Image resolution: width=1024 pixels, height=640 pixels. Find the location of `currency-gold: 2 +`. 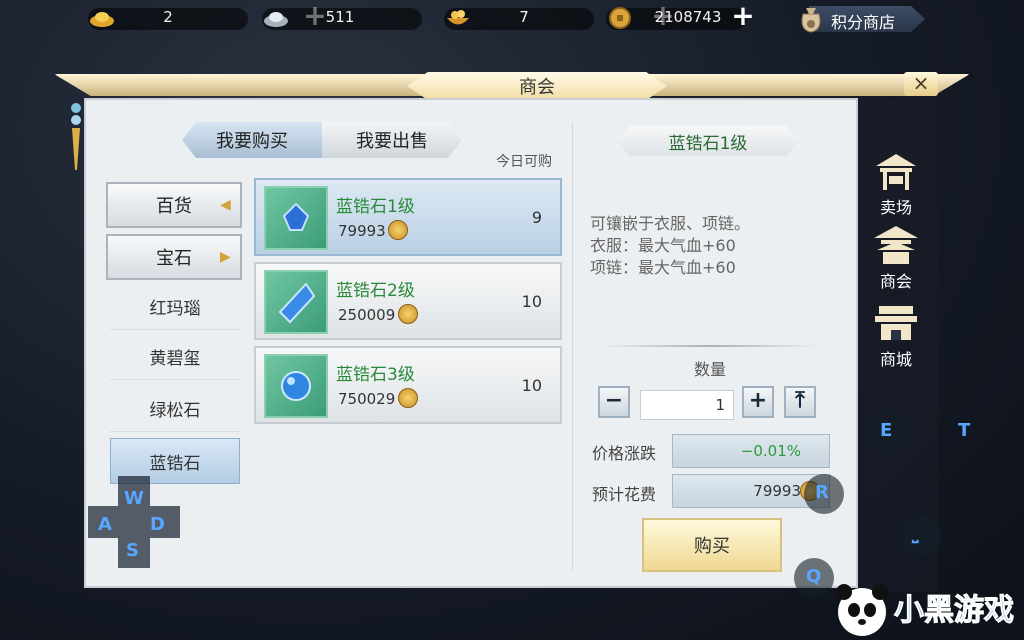

currency-gold: 2 + is located at coordinates (207, 17).